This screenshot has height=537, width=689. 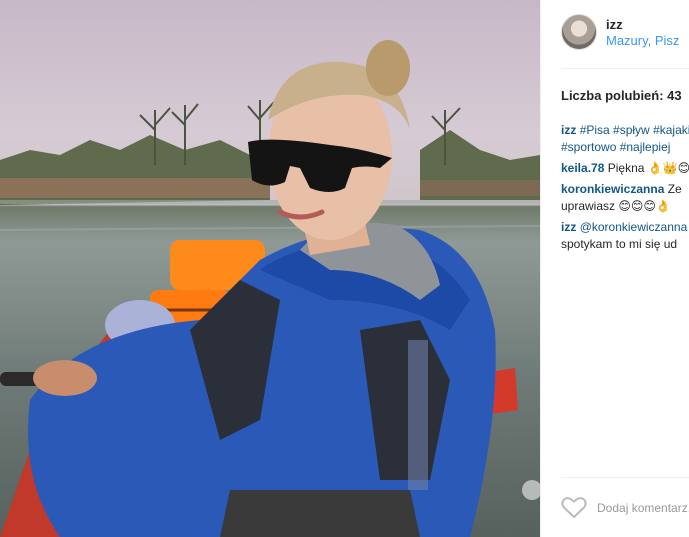 I want to click on profile-avatar, so click(x=579, y=32).